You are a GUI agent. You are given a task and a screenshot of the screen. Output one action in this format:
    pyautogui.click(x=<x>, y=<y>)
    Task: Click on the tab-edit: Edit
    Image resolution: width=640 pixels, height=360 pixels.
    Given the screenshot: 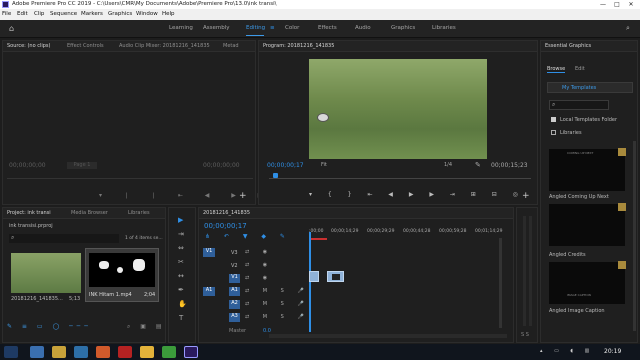 What is the action you would take?
    pyautogui.click(x=580, y=69)
    